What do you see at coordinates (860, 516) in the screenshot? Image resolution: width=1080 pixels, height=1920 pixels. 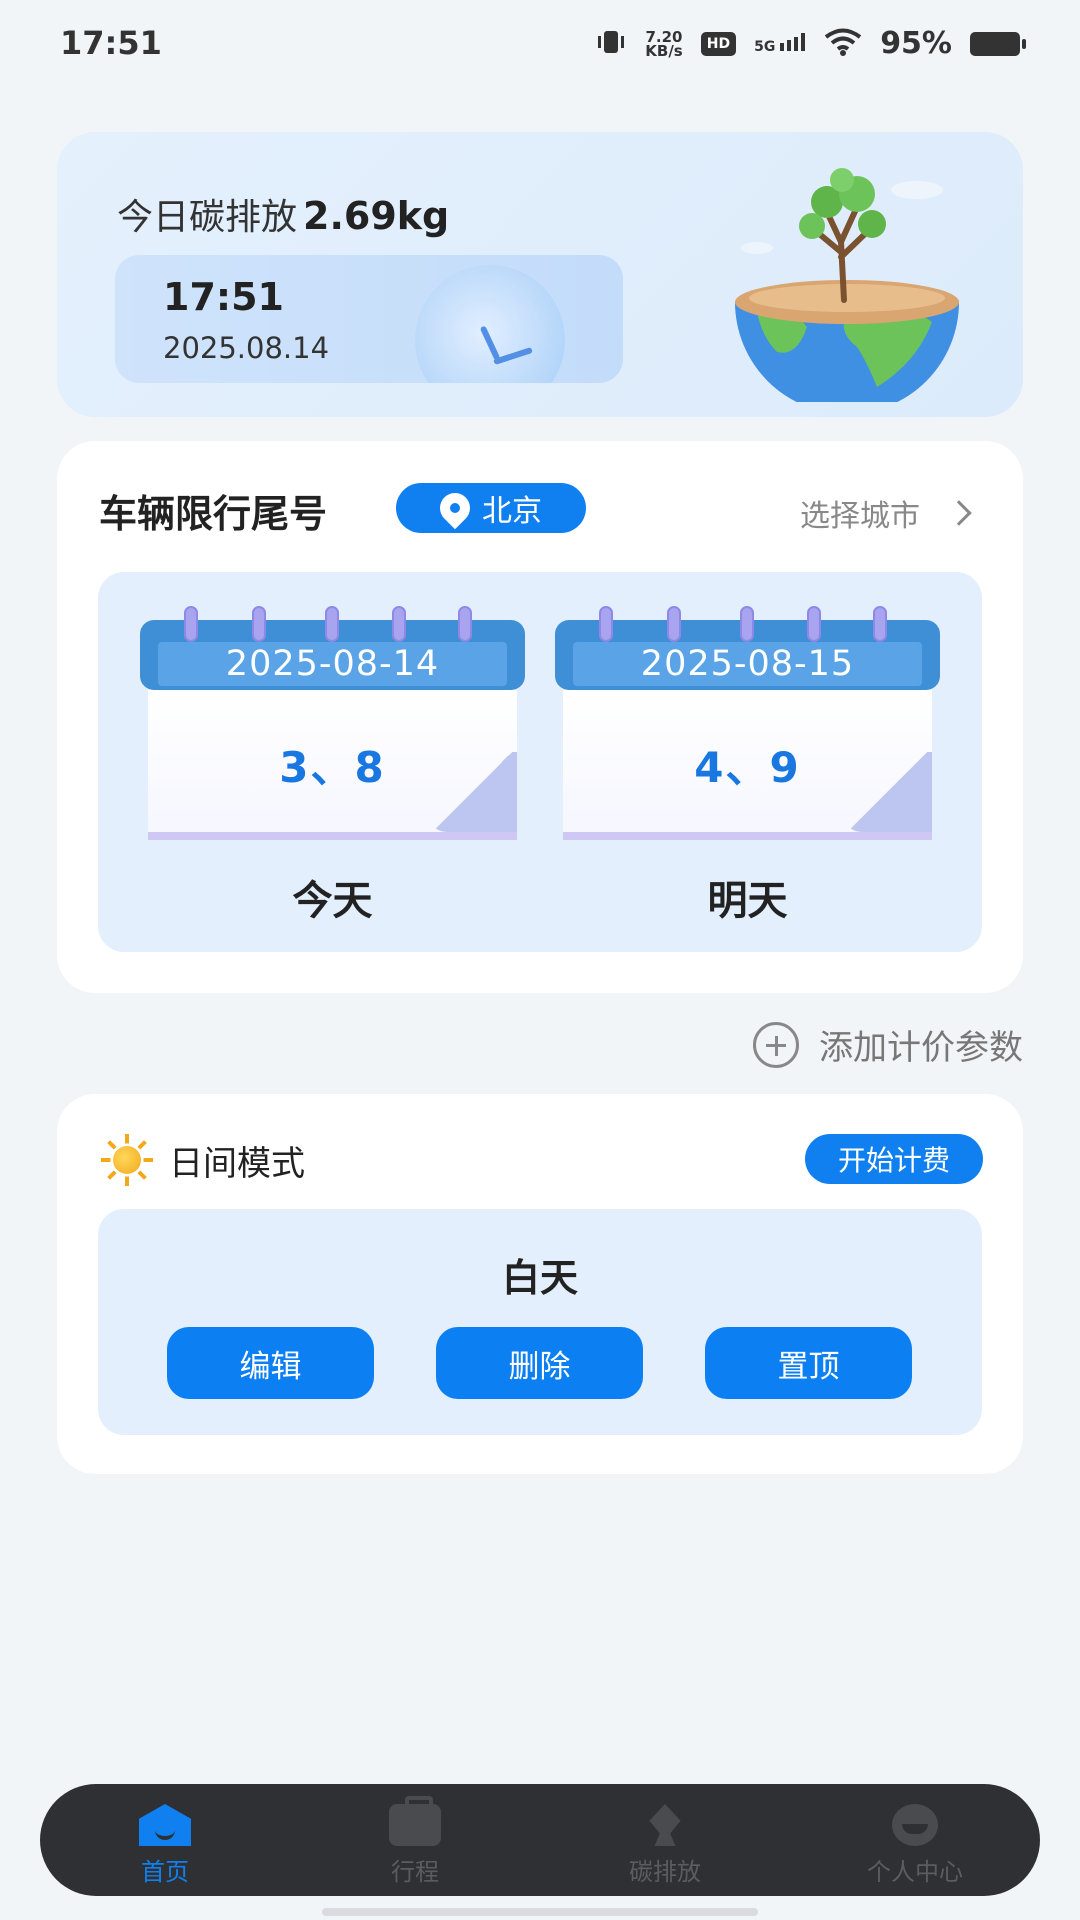 I see `choose-city-label: 选择城市` at bounding box center [860, 516].